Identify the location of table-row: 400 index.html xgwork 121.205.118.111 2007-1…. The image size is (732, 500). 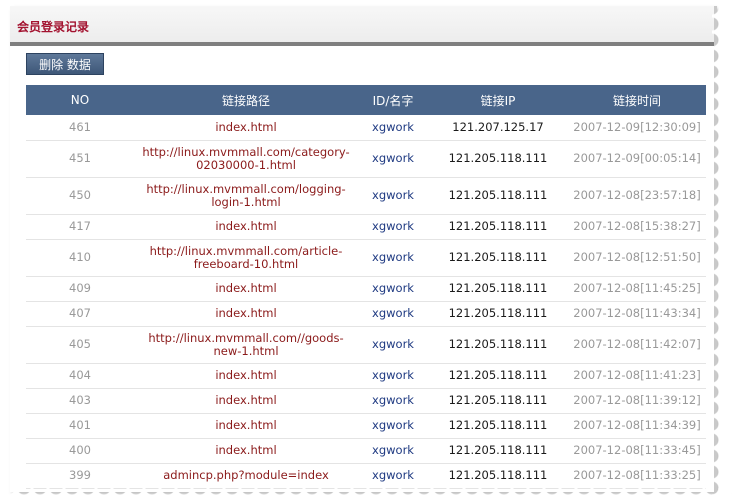
(366, 451).